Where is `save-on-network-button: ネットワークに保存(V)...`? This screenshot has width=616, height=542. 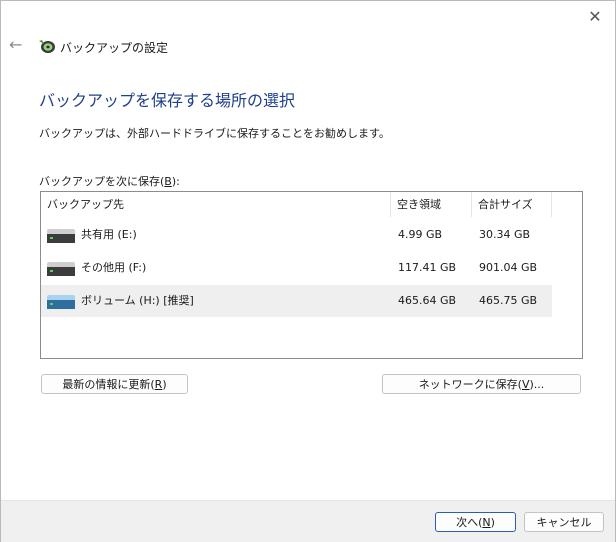 save-on-network-button: ネットワークに保存(V)... is located at coordinates (481, 384).